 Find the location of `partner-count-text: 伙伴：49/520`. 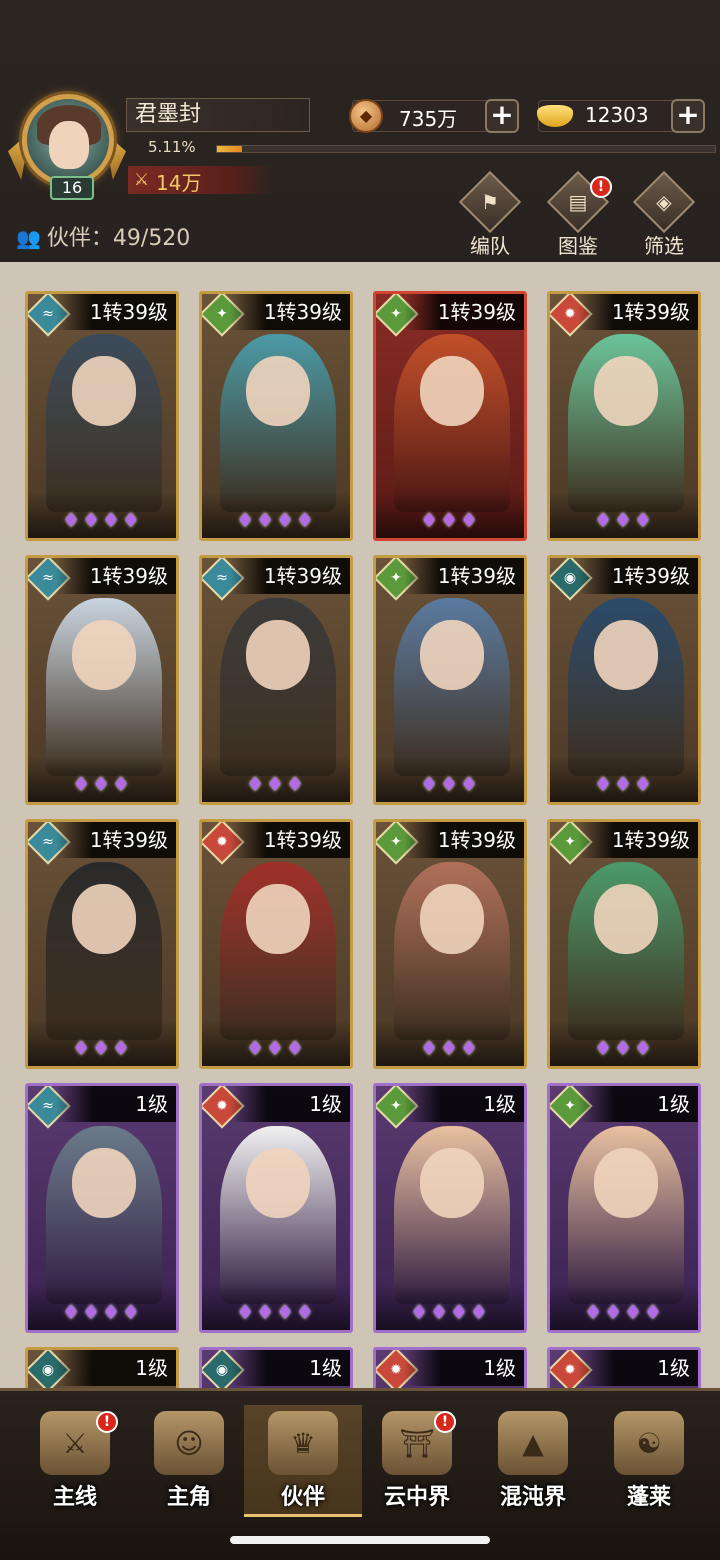

partner-count-text: 伙伴：49/520 is located at coordinates (118, 238).